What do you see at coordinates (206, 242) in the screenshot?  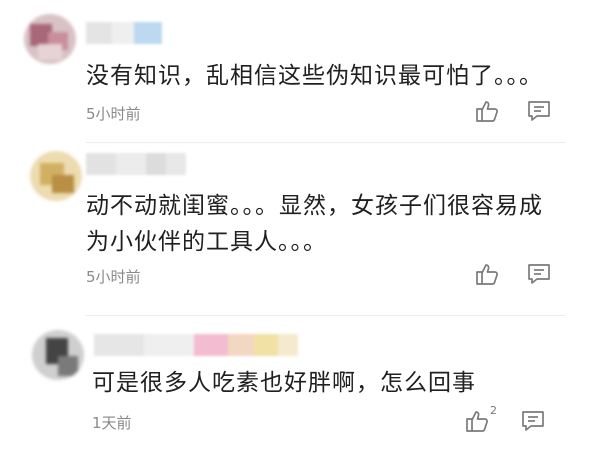 I see `comment-text-line-2: 为小伙伴的工具人。。。` at bounding box center [206, 242].